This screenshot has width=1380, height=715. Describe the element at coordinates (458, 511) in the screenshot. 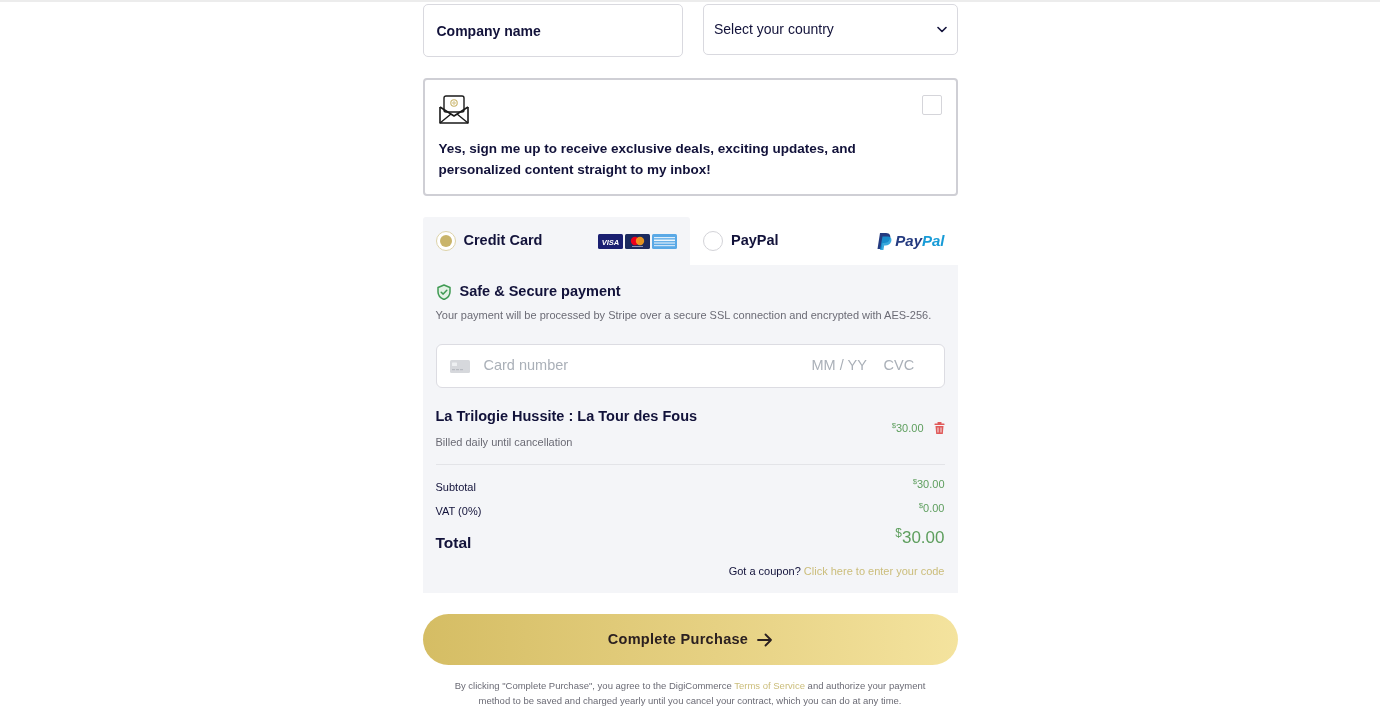

I see `summary-label: VAT (0%)` at that location.